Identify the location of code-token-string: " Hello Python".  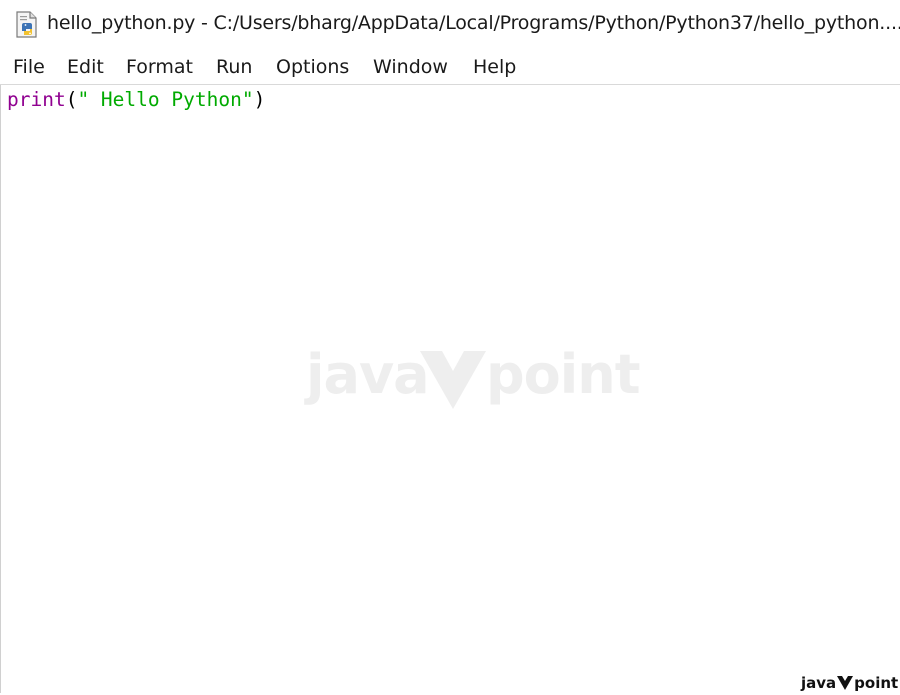
(165, 99).